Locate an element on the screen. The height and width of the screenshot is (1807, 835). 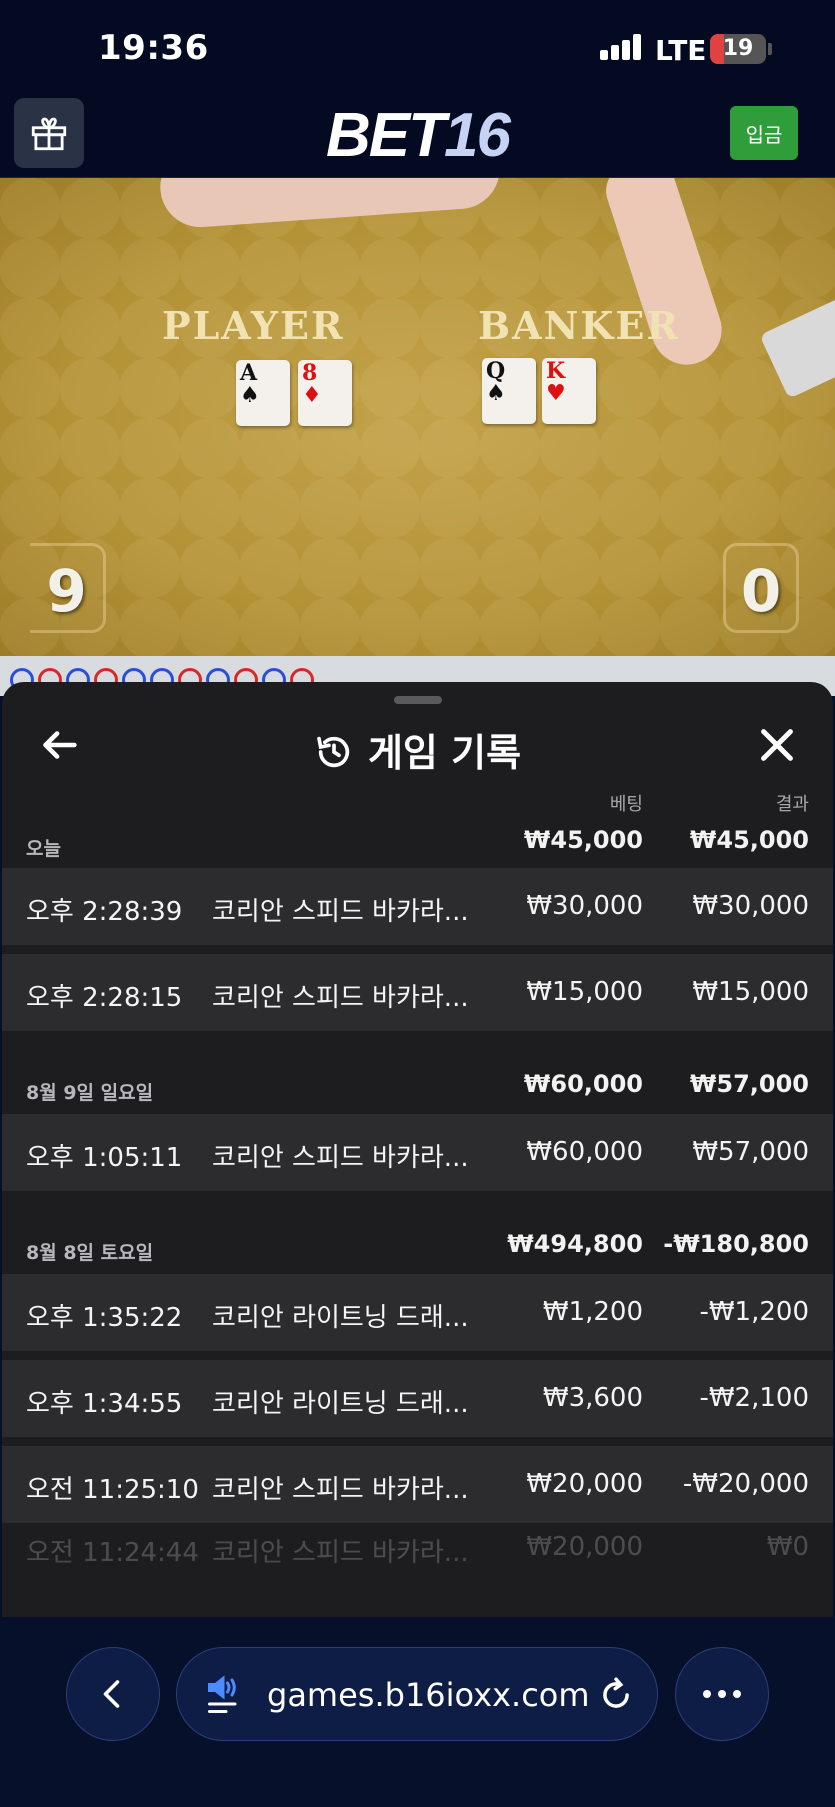
row-result: ₩15,000 is located at coordinates (750, 992).